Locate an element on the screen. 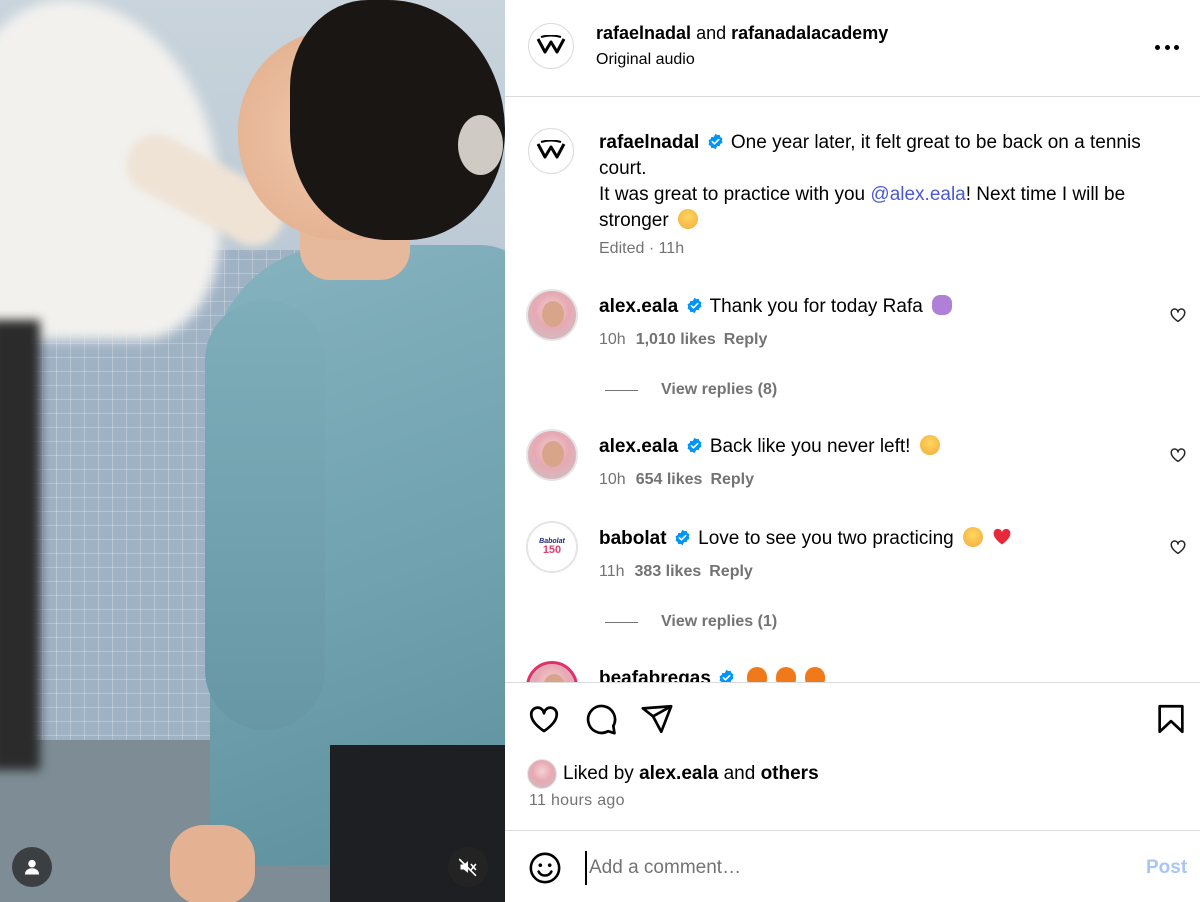 The height and width of the screenshot is (902, 1200). muted-speaker-icon is located at coordinates (467, 867).